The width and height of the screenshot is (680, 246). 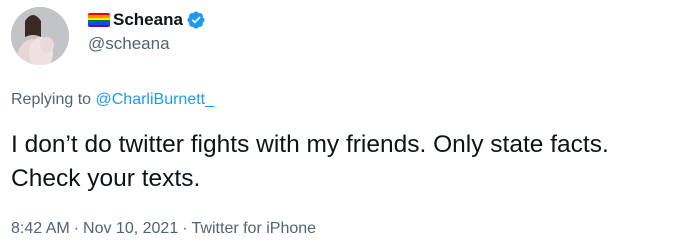 What do you see at coordinates (53, 99) in the screenshot?
I see `replying-to-label: Replying to` at bounding box center [53, 99].